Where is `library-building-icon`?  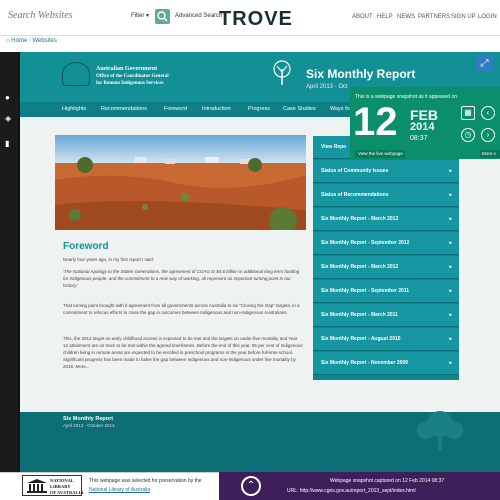 library-building-icon is located at coordinates (37, 486).